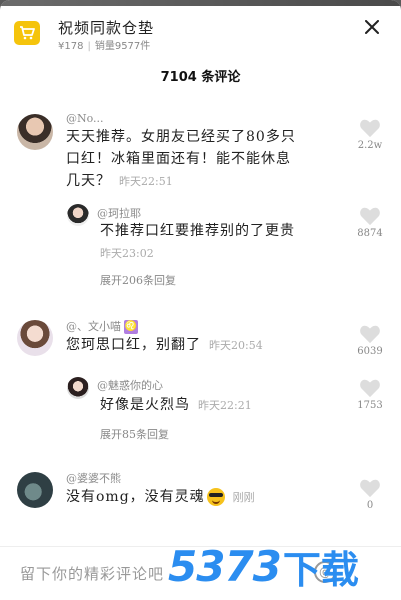 The height and width of the screenshot is (600, 401). I want to click on comment-text: 您珂思口红，别翻了 昨天20:54, so click(201, 345).